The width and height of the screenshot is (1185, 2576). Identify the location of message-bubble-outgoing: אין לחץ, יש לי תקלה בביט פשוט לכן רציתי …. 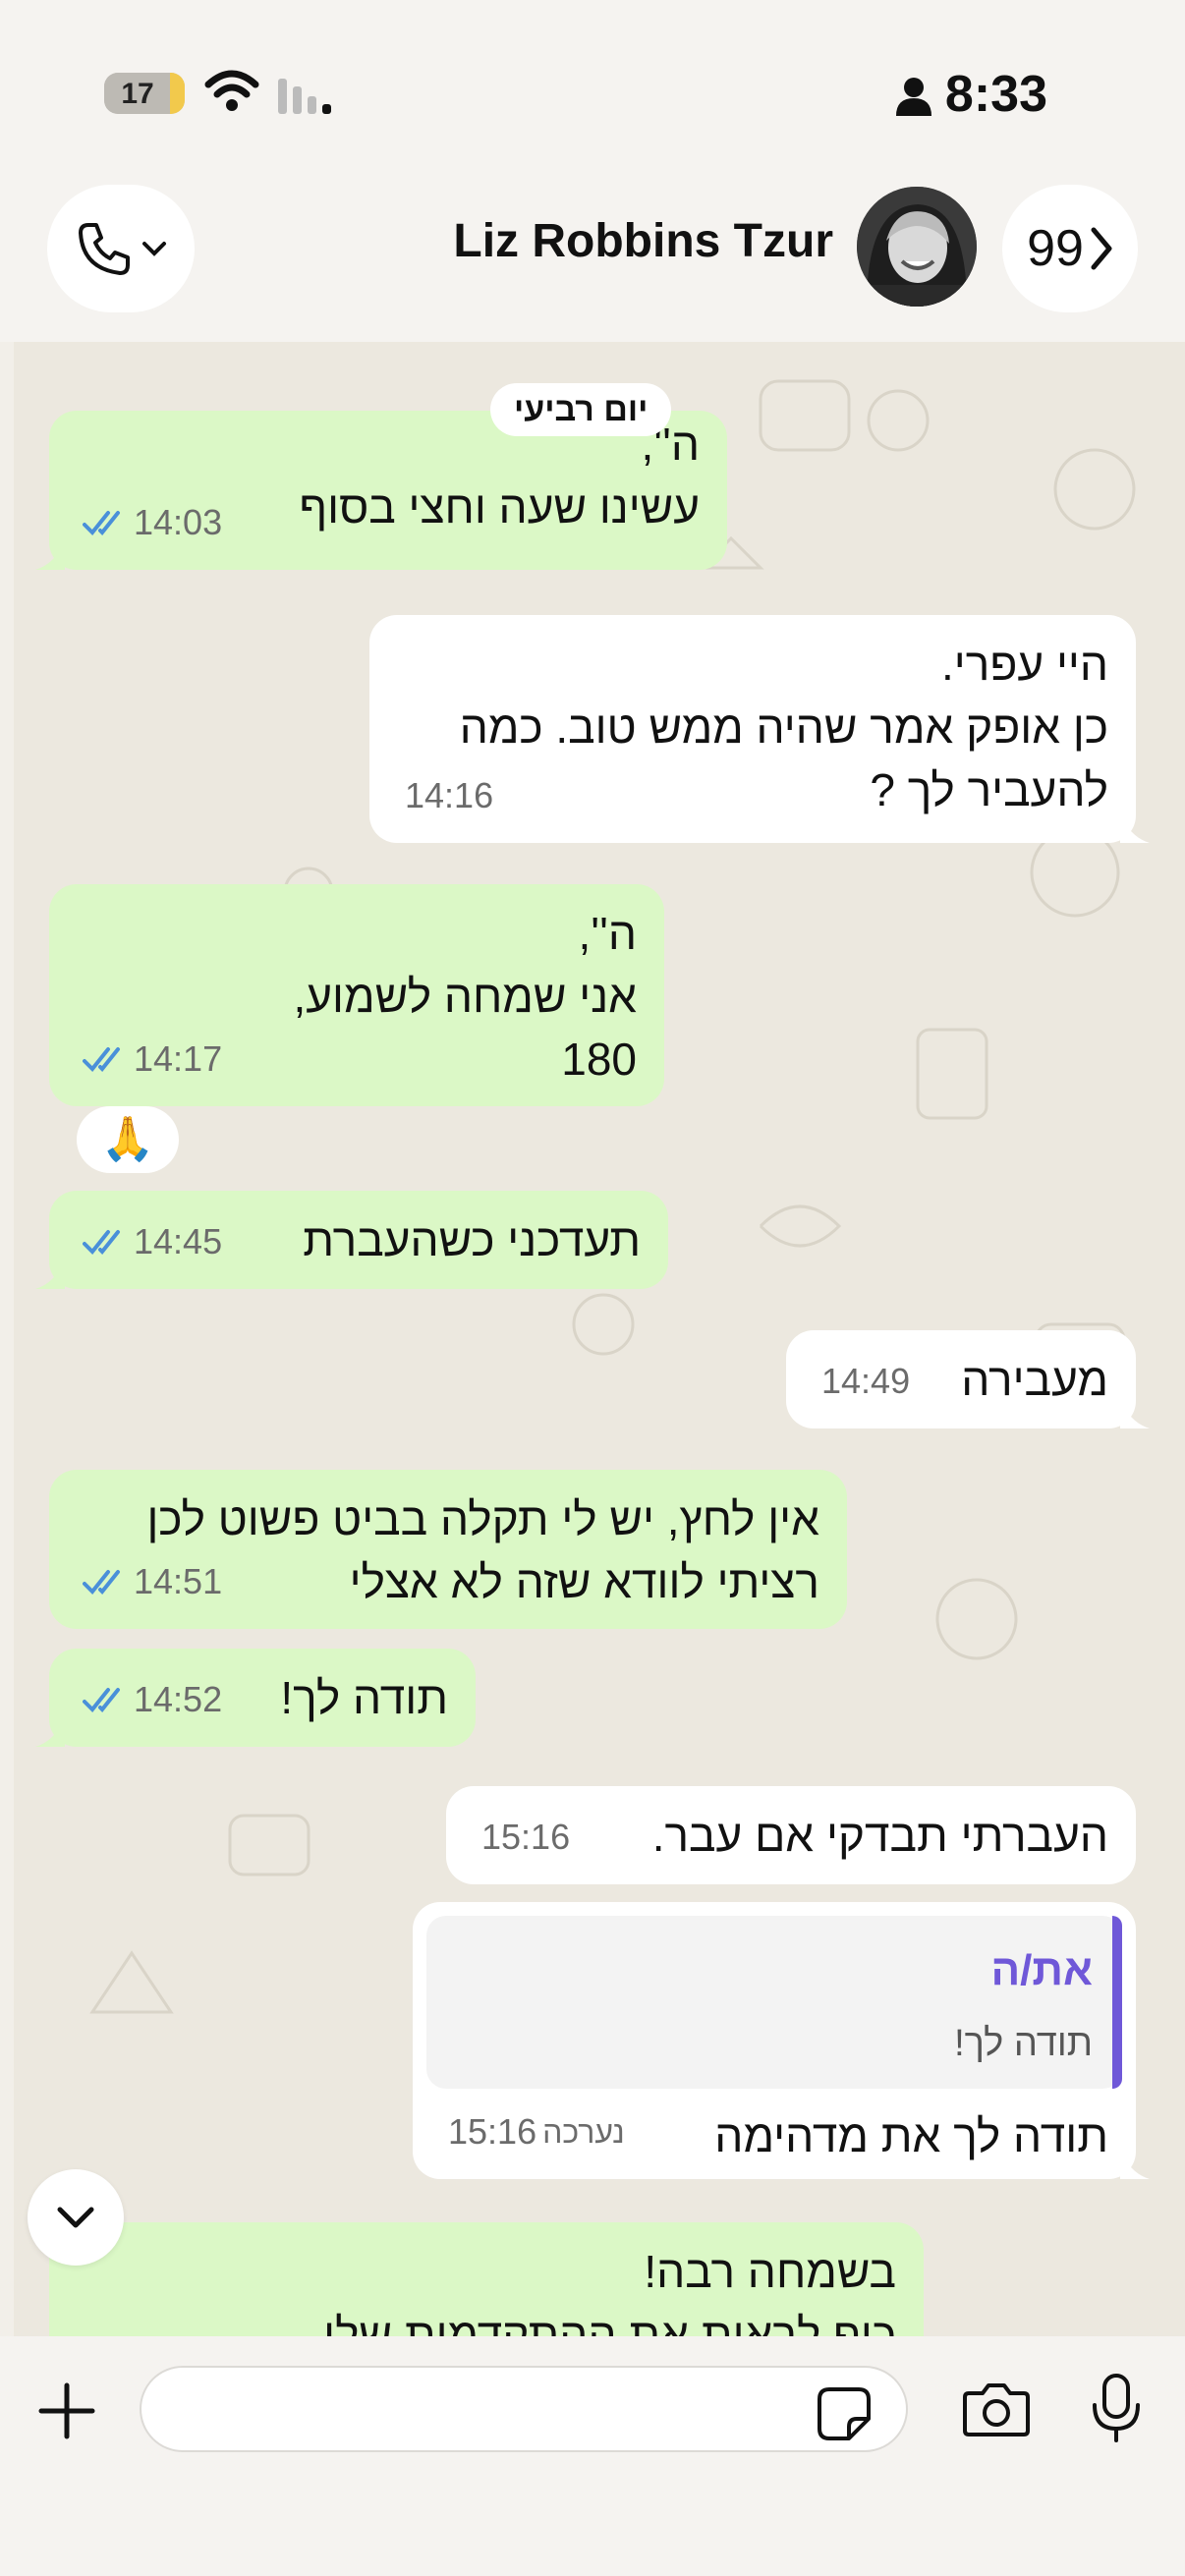
(448, 1549).